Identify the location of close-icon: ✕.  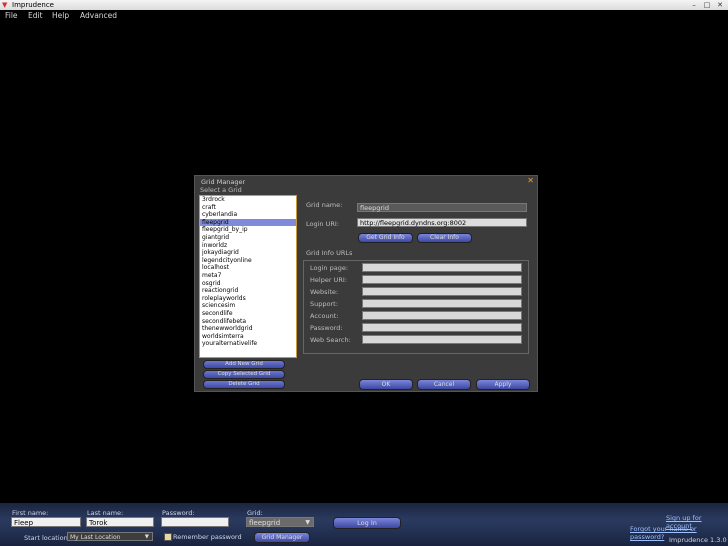
(530, 180).